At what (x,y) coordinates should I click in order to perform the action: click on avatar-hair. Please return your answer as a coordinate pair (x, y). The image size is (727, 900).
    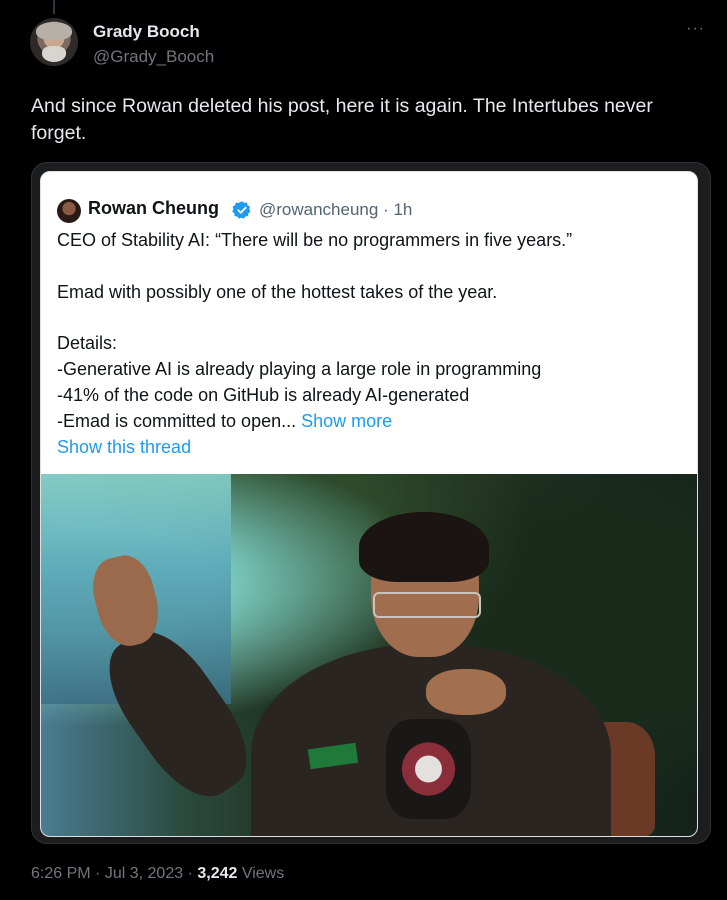
    Looking at the image, I should click on (54, 31).